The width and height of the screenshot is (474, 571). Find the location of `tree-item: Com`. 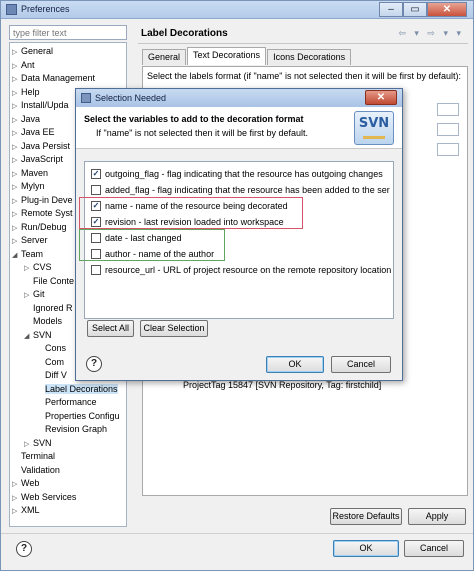

tree-item: Com is located at coordinates (50, 362).